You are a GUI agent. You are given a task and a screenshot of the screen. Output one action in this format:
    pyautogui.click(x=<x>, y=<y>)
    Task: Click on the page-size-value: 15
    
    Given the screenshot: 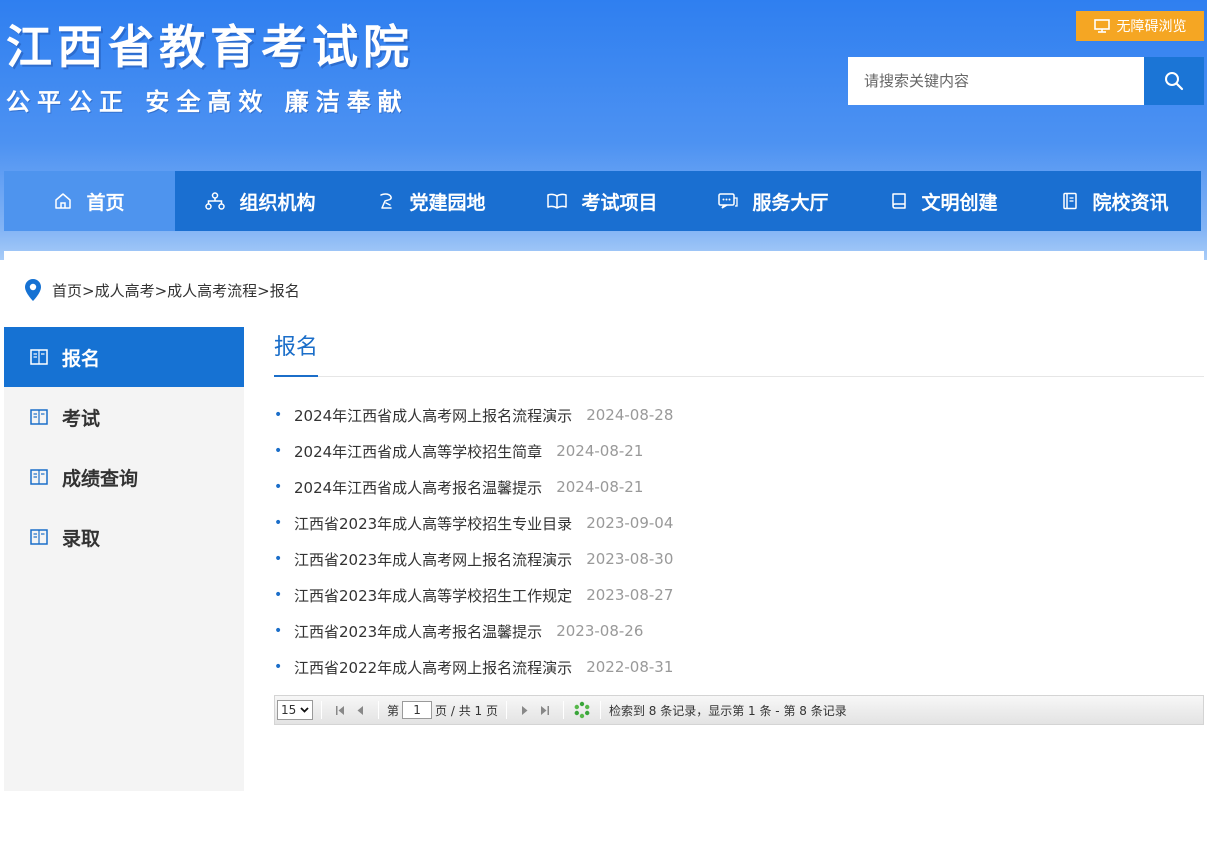 What is the action you would take?
    pyautogui.click(x=289, y=710)
    